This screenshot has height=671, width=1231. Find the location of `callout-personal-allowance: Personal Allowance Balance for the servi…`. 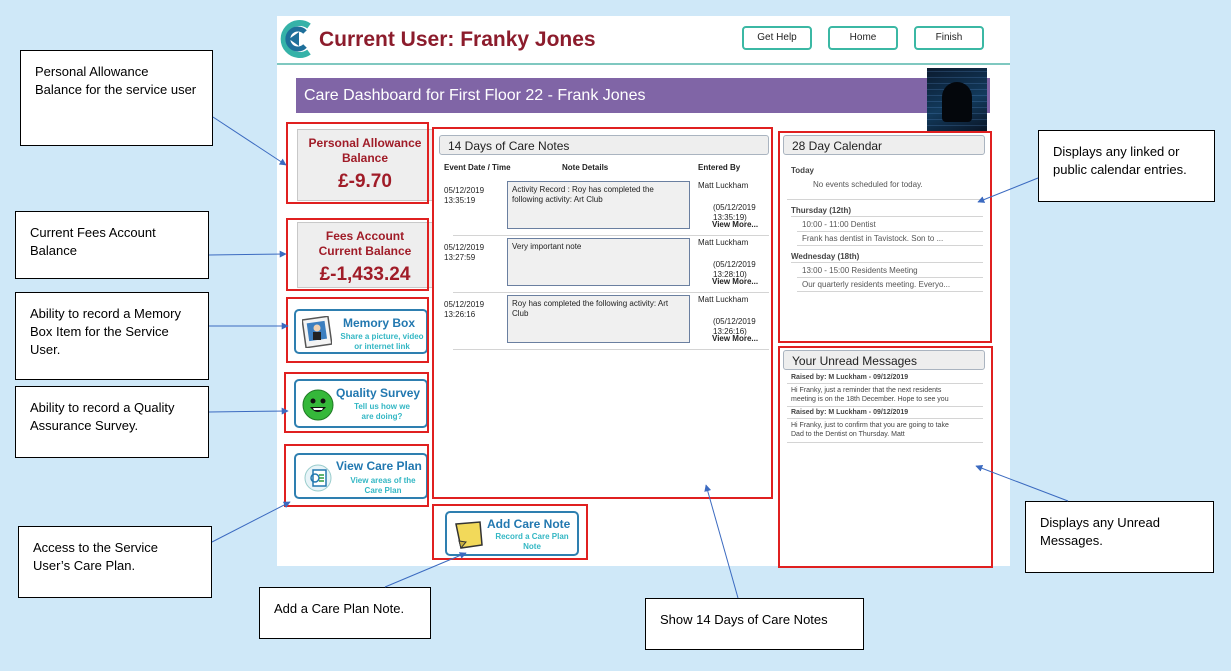

callout-personal-allowance: Personal Allowance Balance for the servi… is located at coordinates (116, 98).